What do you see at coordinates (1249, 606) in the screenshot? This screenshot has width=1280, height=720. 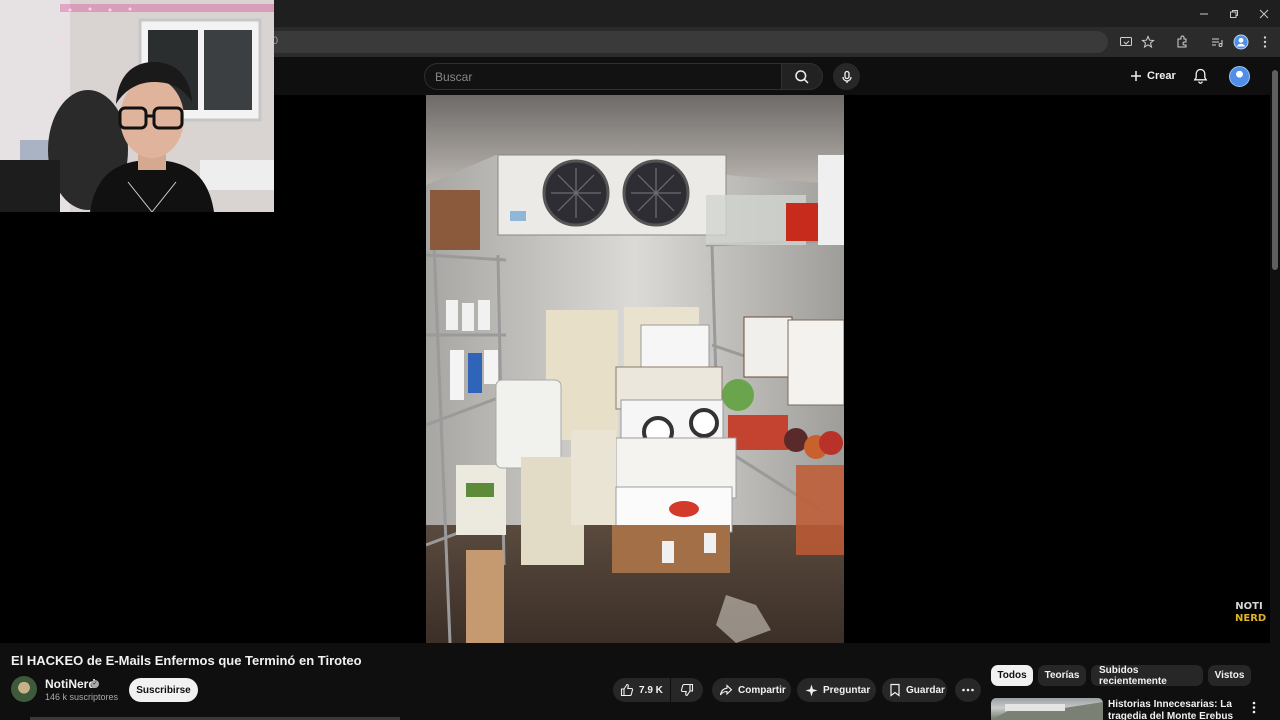 I see `watermark-line1: NOTI` at bounding box center [1249, 606].